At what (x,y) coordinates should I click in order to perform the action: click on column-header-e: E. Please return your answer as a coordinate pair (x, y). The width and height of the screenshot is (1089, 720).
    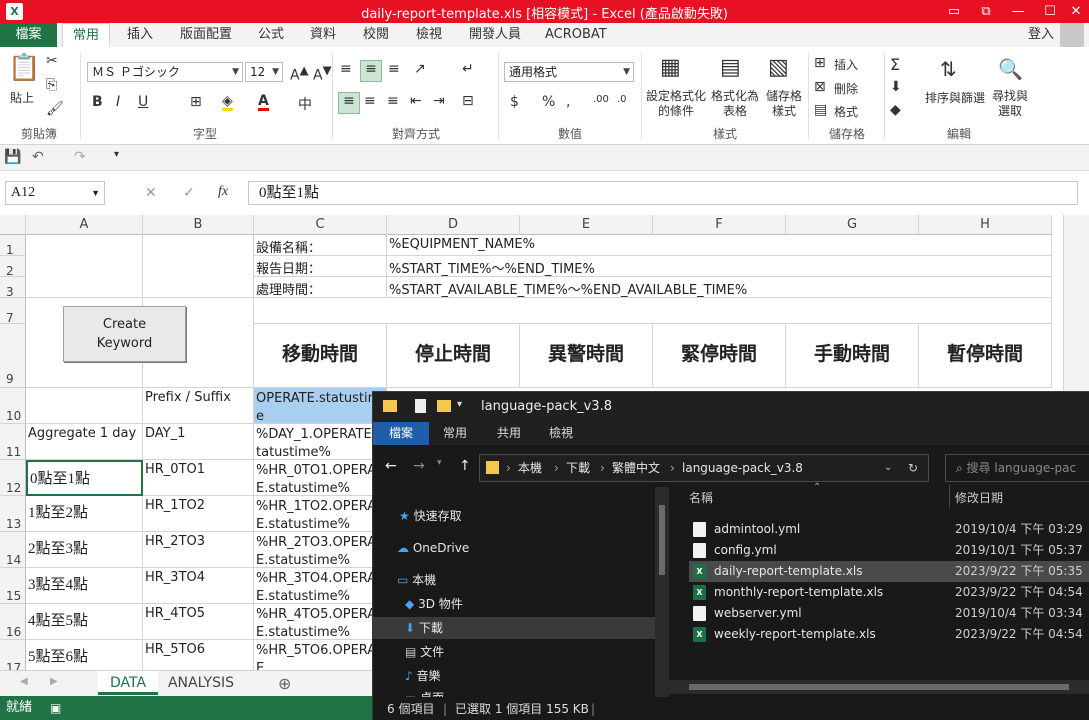
    Looking at the image, I should click on (586, 225).